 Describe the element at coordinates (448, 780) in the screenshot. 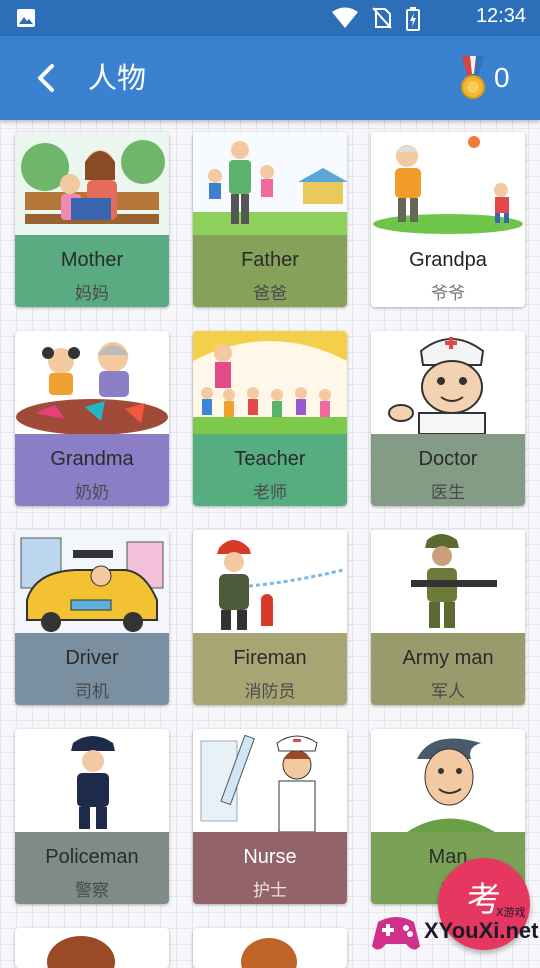

I see `man-illustration` at that location.